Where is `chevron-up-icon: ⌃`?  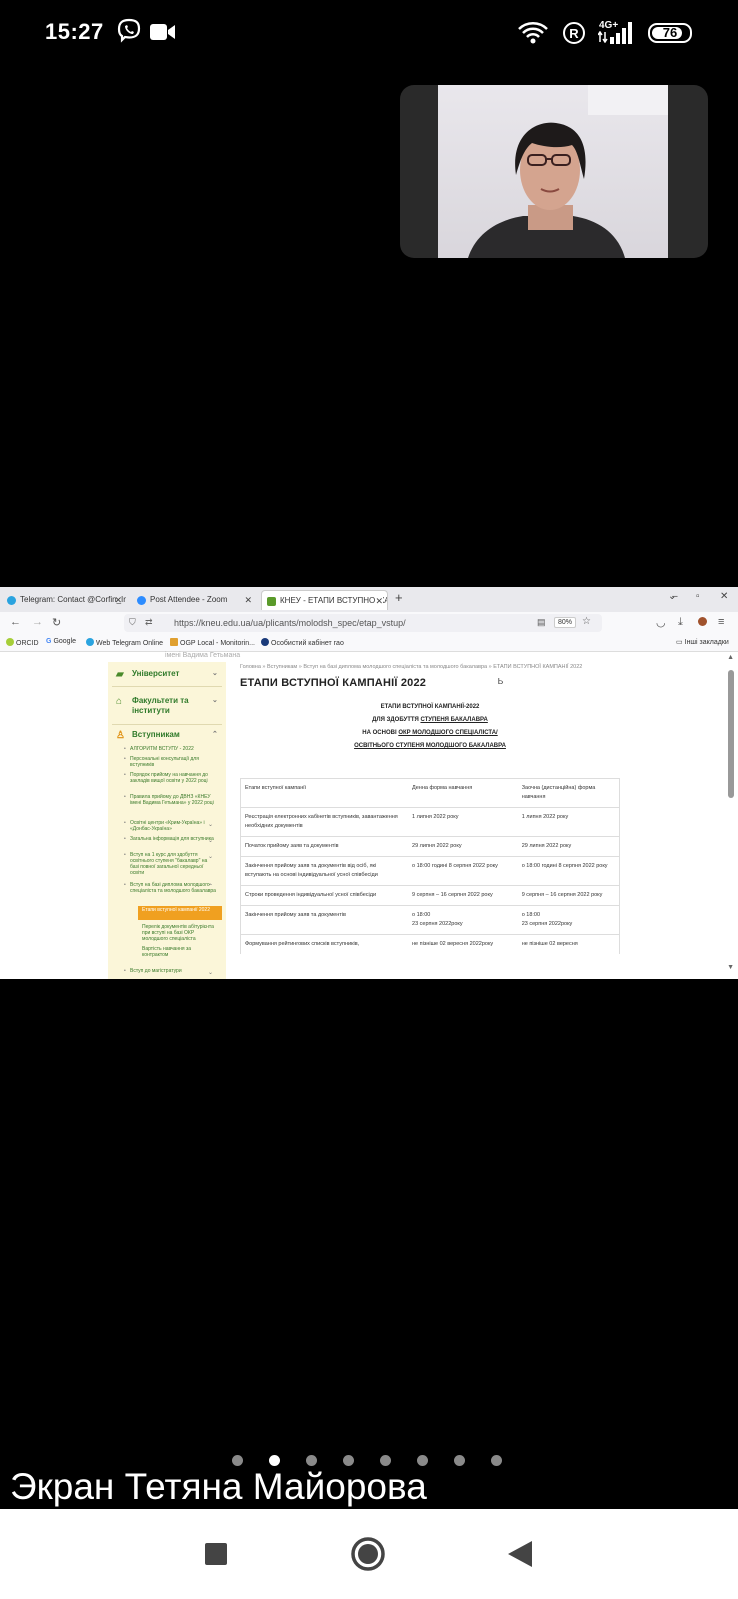
chevron-up-icon: ⌃ is located at coordinates (215, 734).